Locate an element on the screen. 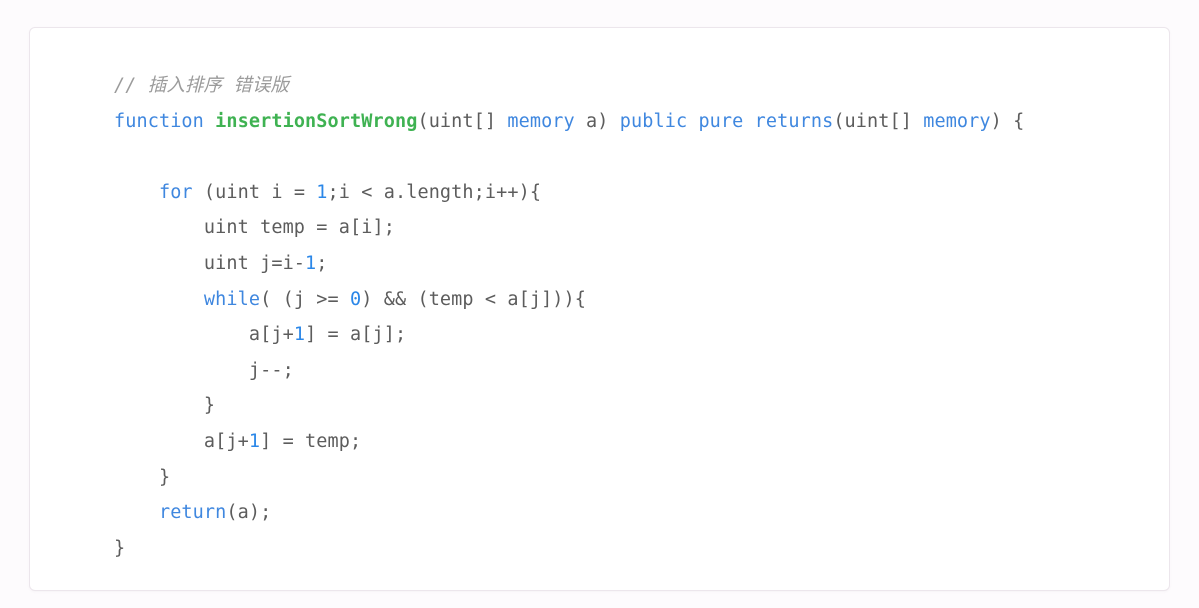  code-token-function: insertionSortWrong is located at coordinates (316, 121).